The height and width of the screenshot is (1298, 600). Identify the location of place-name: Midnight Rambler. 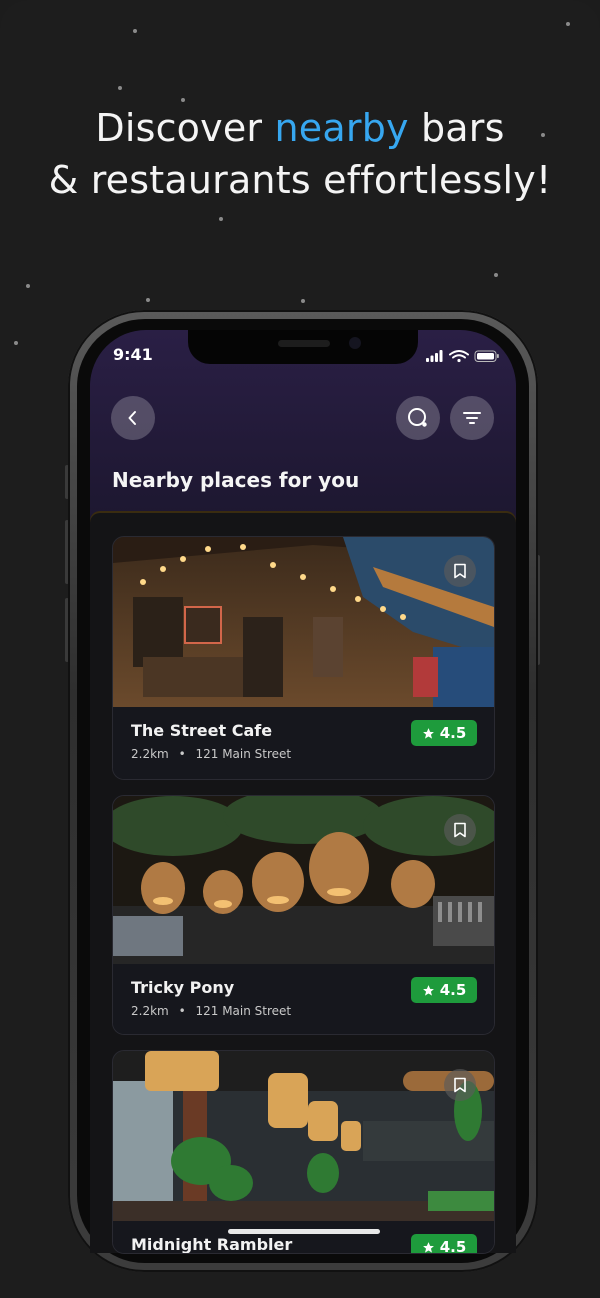
(212, 1244).